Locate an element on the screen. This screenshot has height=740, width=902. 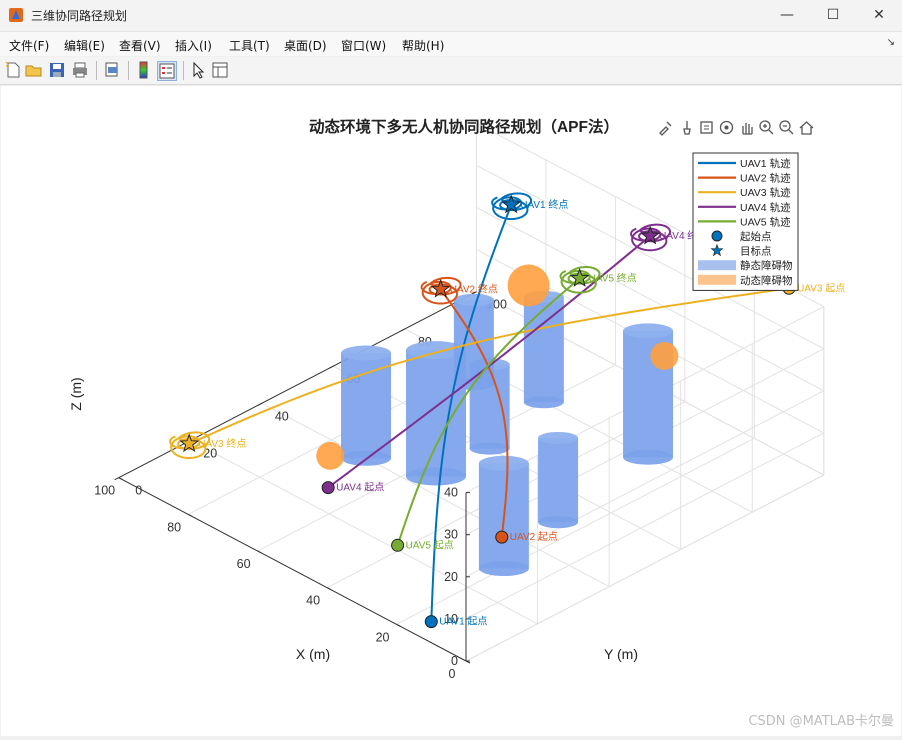
legend-label: 动态障碍物 is located at coordinates (766, 280).